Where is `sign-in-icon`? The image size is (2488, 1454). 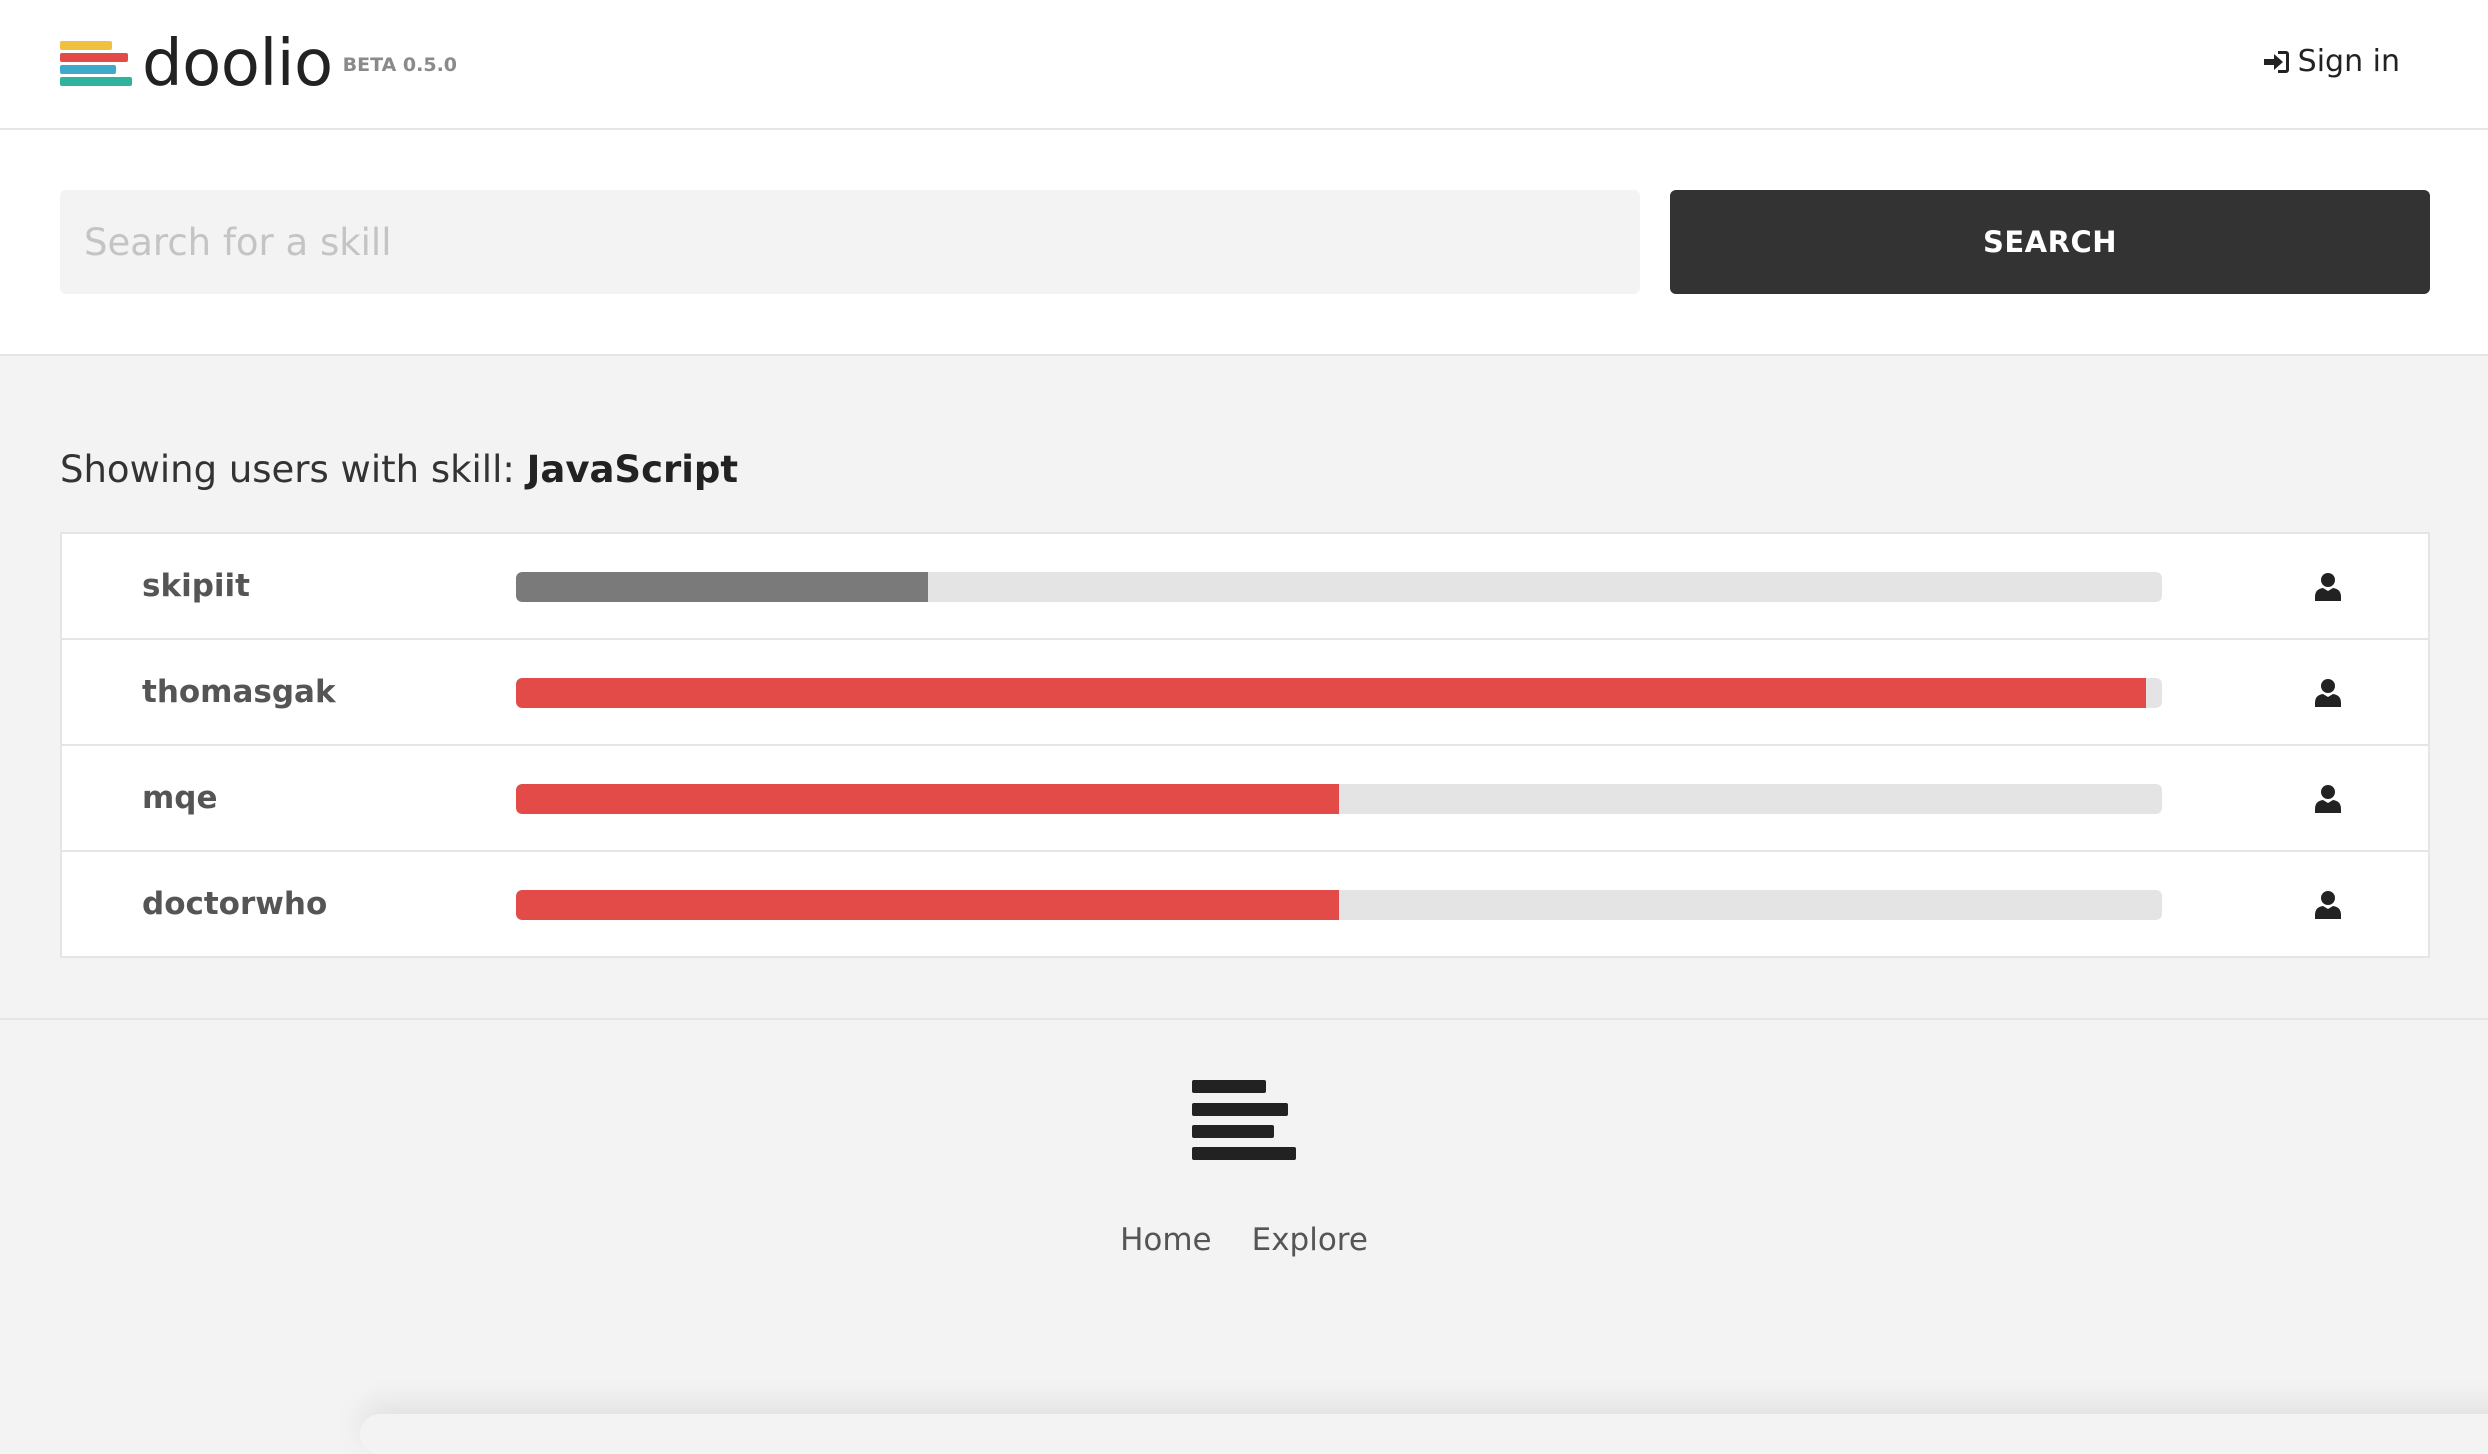 sign-in-icon is located at coordinates (2276, 61).